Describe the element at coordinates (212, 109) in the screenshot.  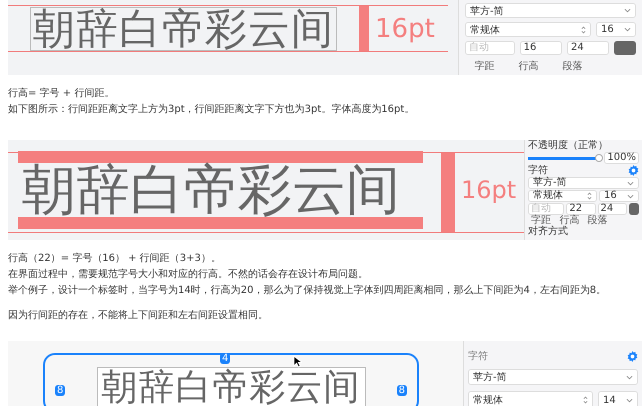
I see `paragraph: 如下图所示：行间距距离文字上方为3pt，行间距距离文字下方也为3pt。字体高度为16pt。` at that location.